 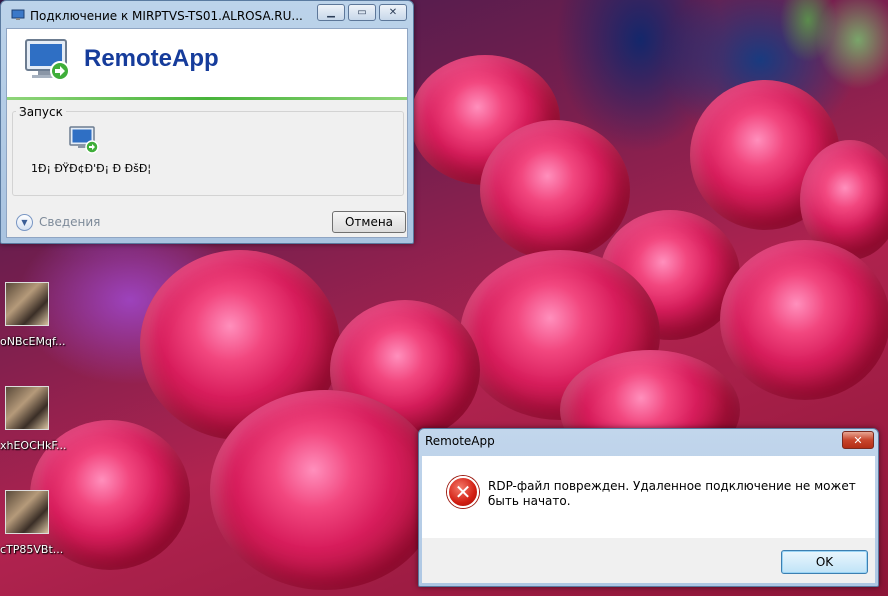 What do you see at coordinates (463, 492) in the screenshot?
I see `error-icon: ✕` at bounding box center [463, 492].